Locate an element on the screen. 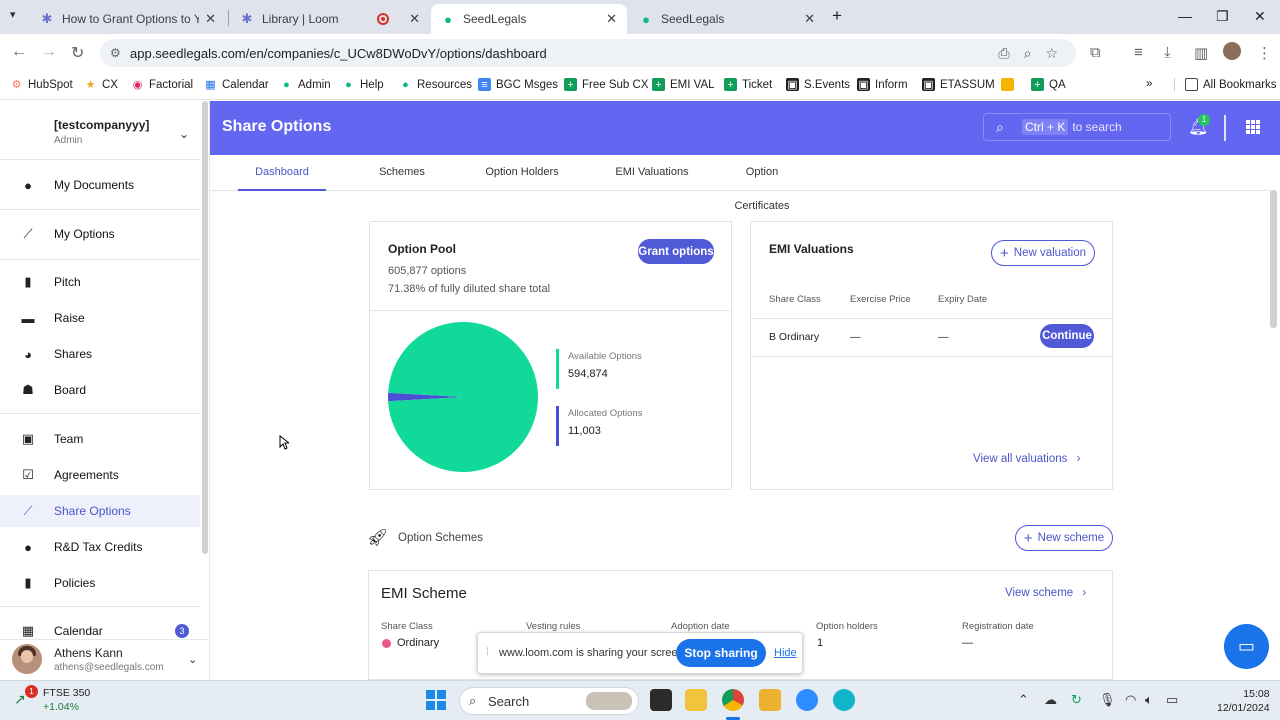  sidebar-item-share-options: ⟋ Share Options is located at coordinates (100, 511).